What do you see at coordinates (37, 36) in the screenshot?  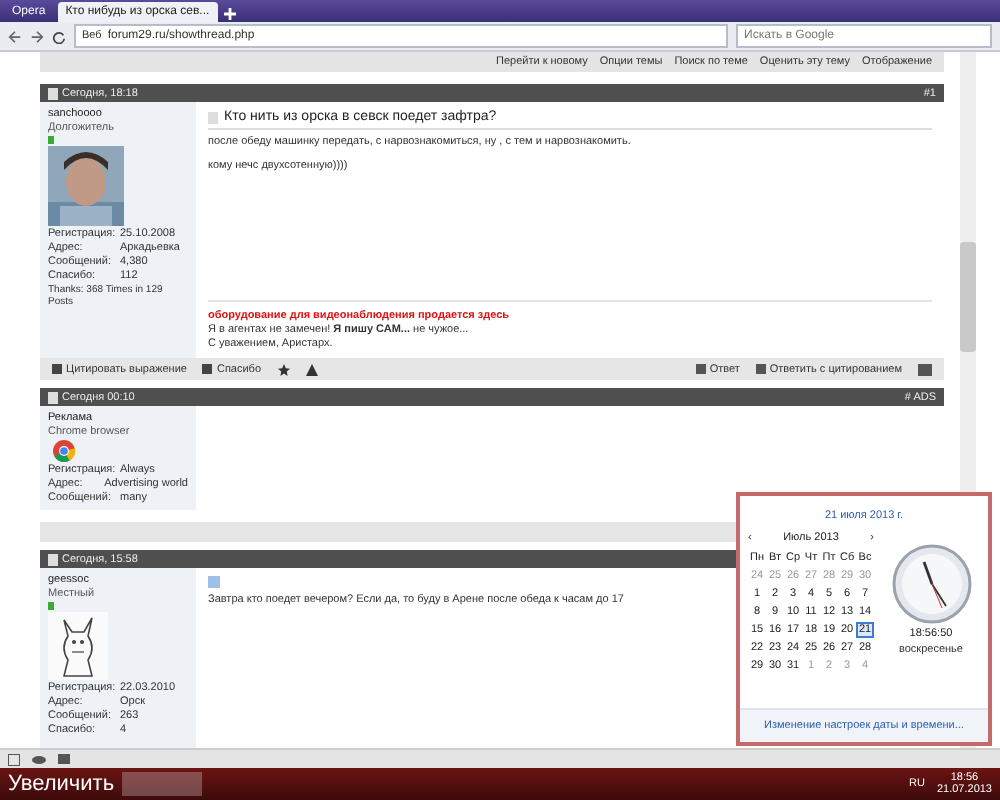 I see `forward-icon` at bounding box center [37, 36].